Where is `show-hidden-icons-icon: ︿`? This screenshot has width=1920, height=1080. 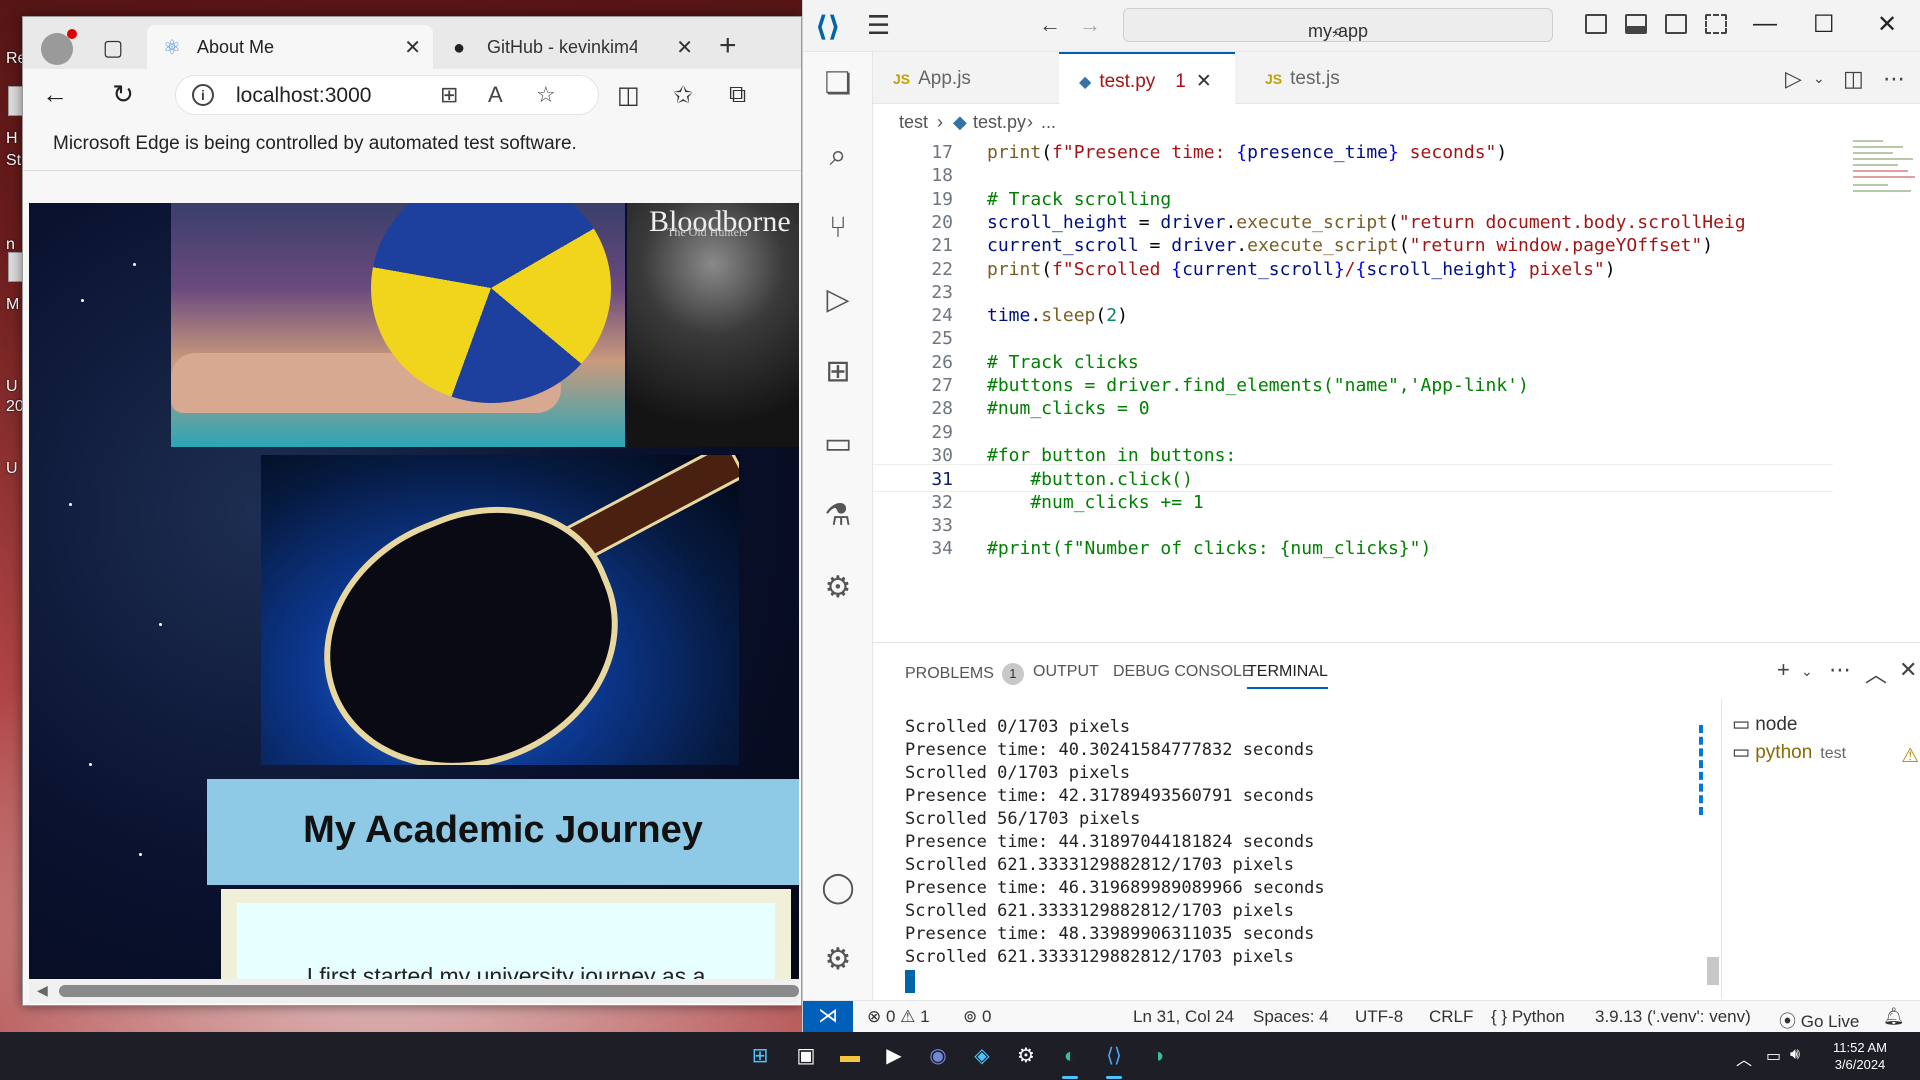
show-hidden-icons-icon: ︿ is located at coordinates (1744, 1058).